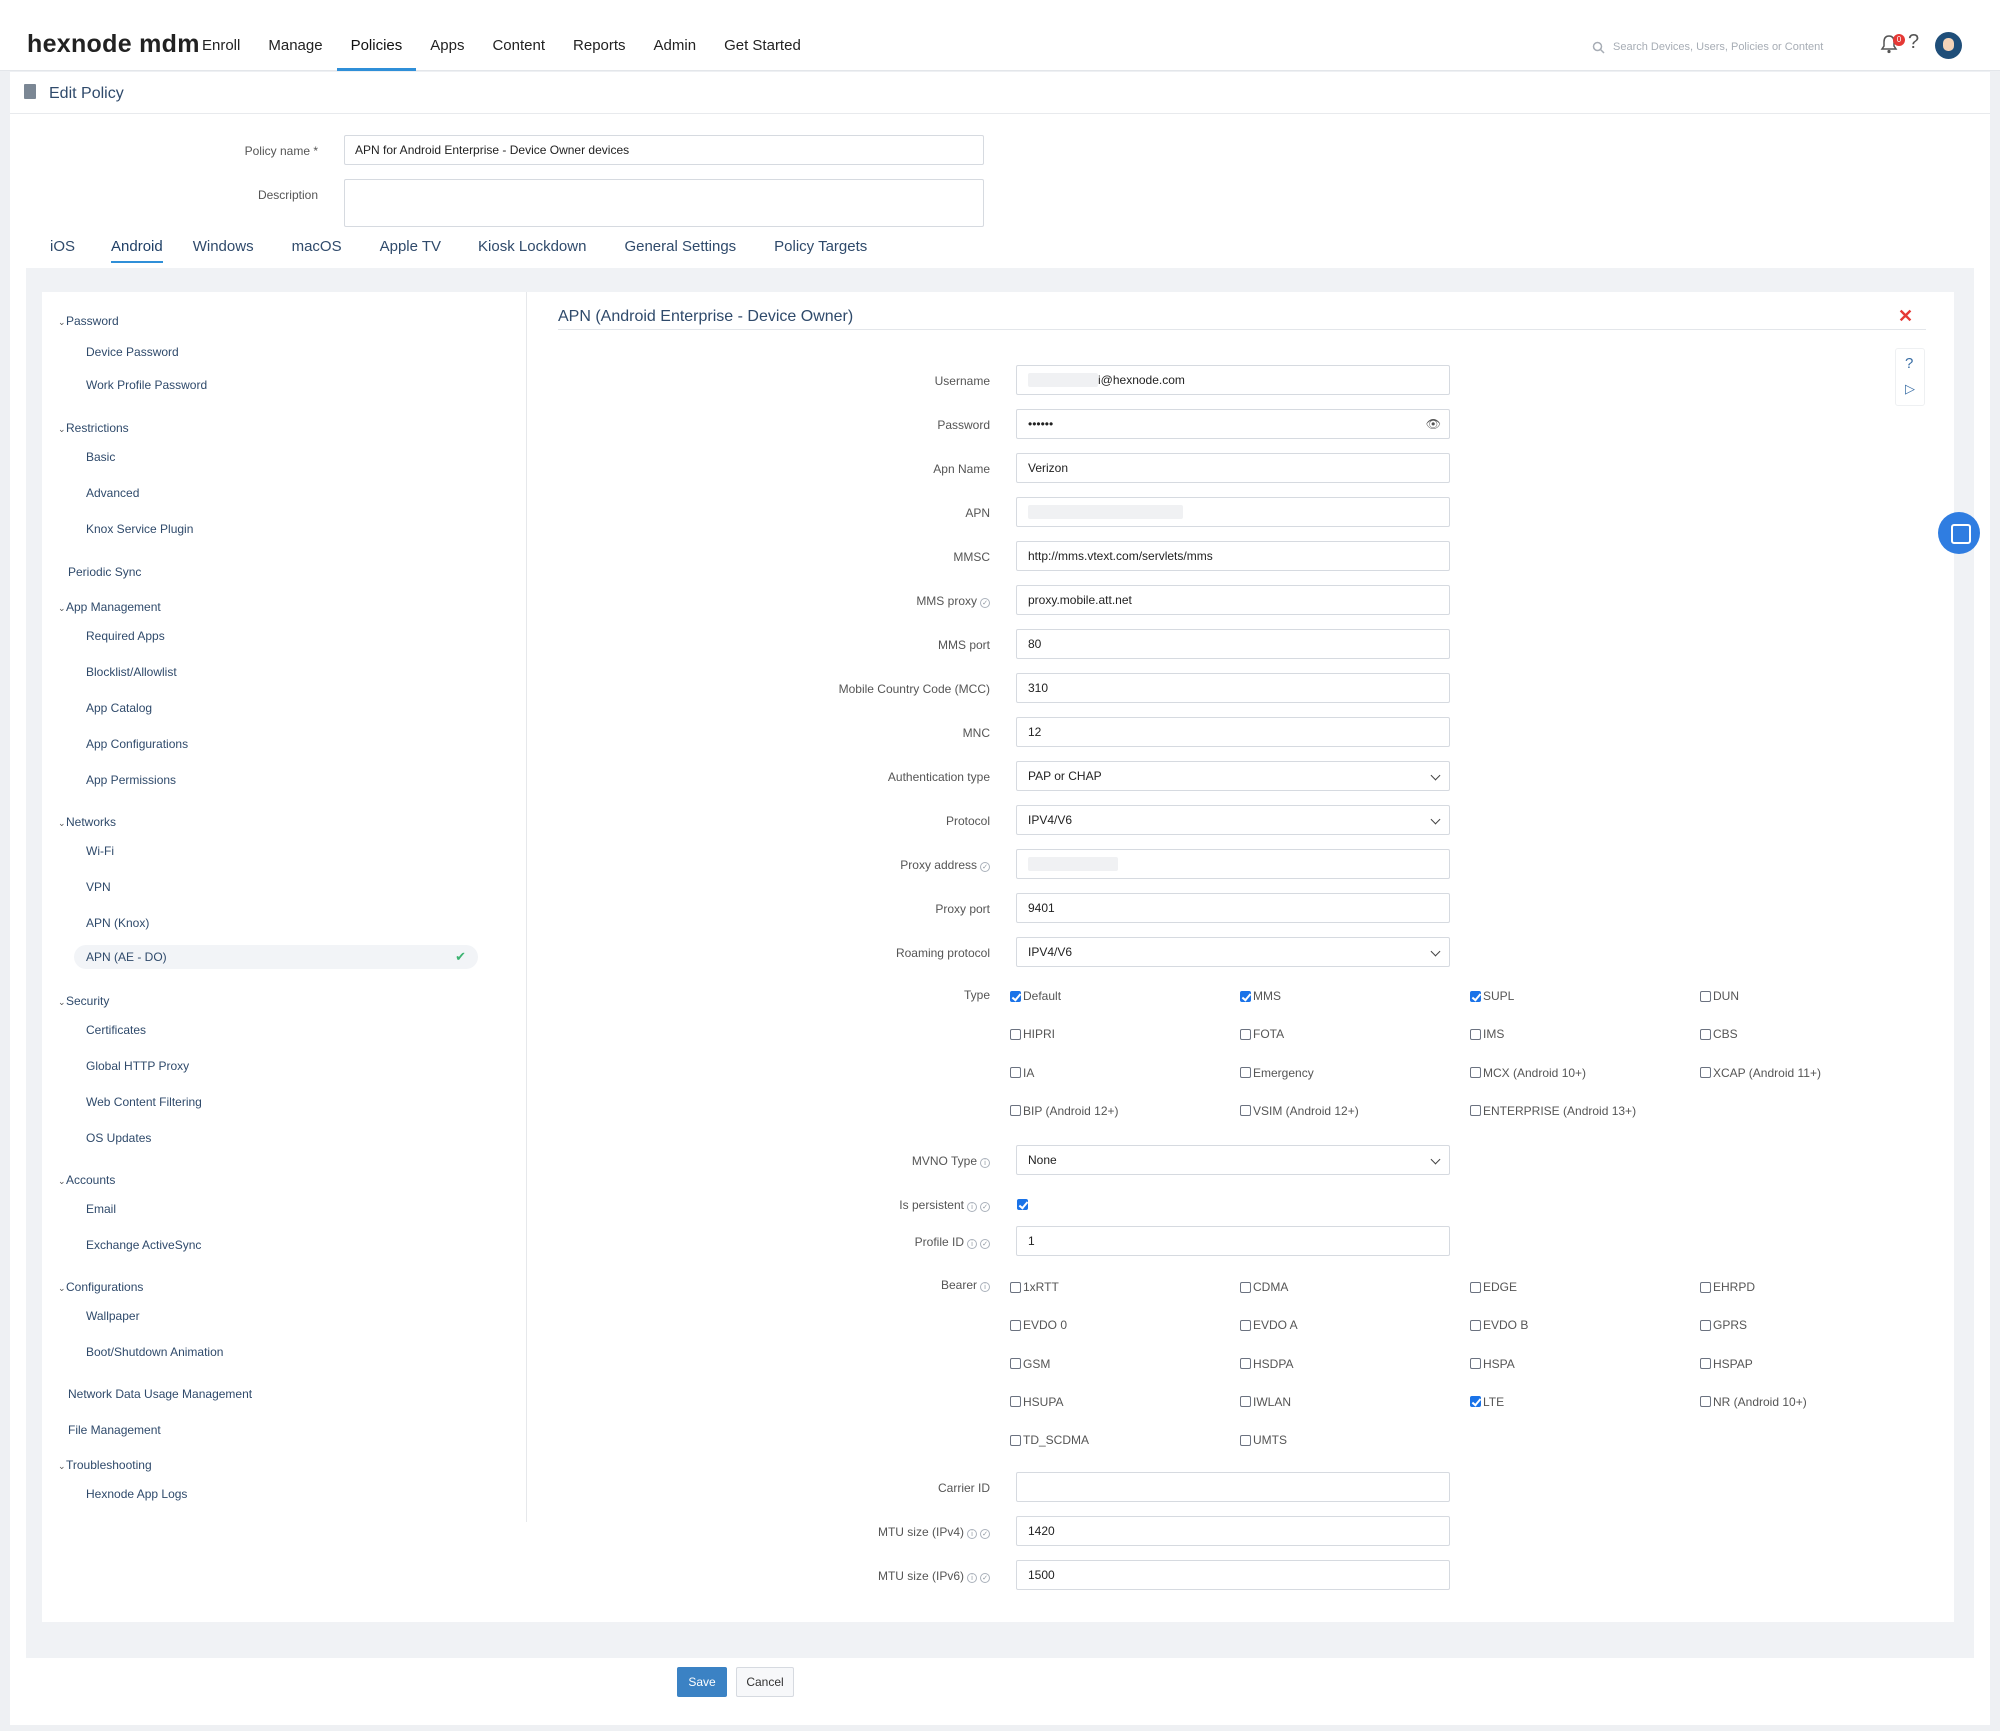 Image resolution: width=2000 pixels, height=1731 pixels. Describe the element at coordinates (664, 203) in the screenshot. I see `description-textarea` at that location.